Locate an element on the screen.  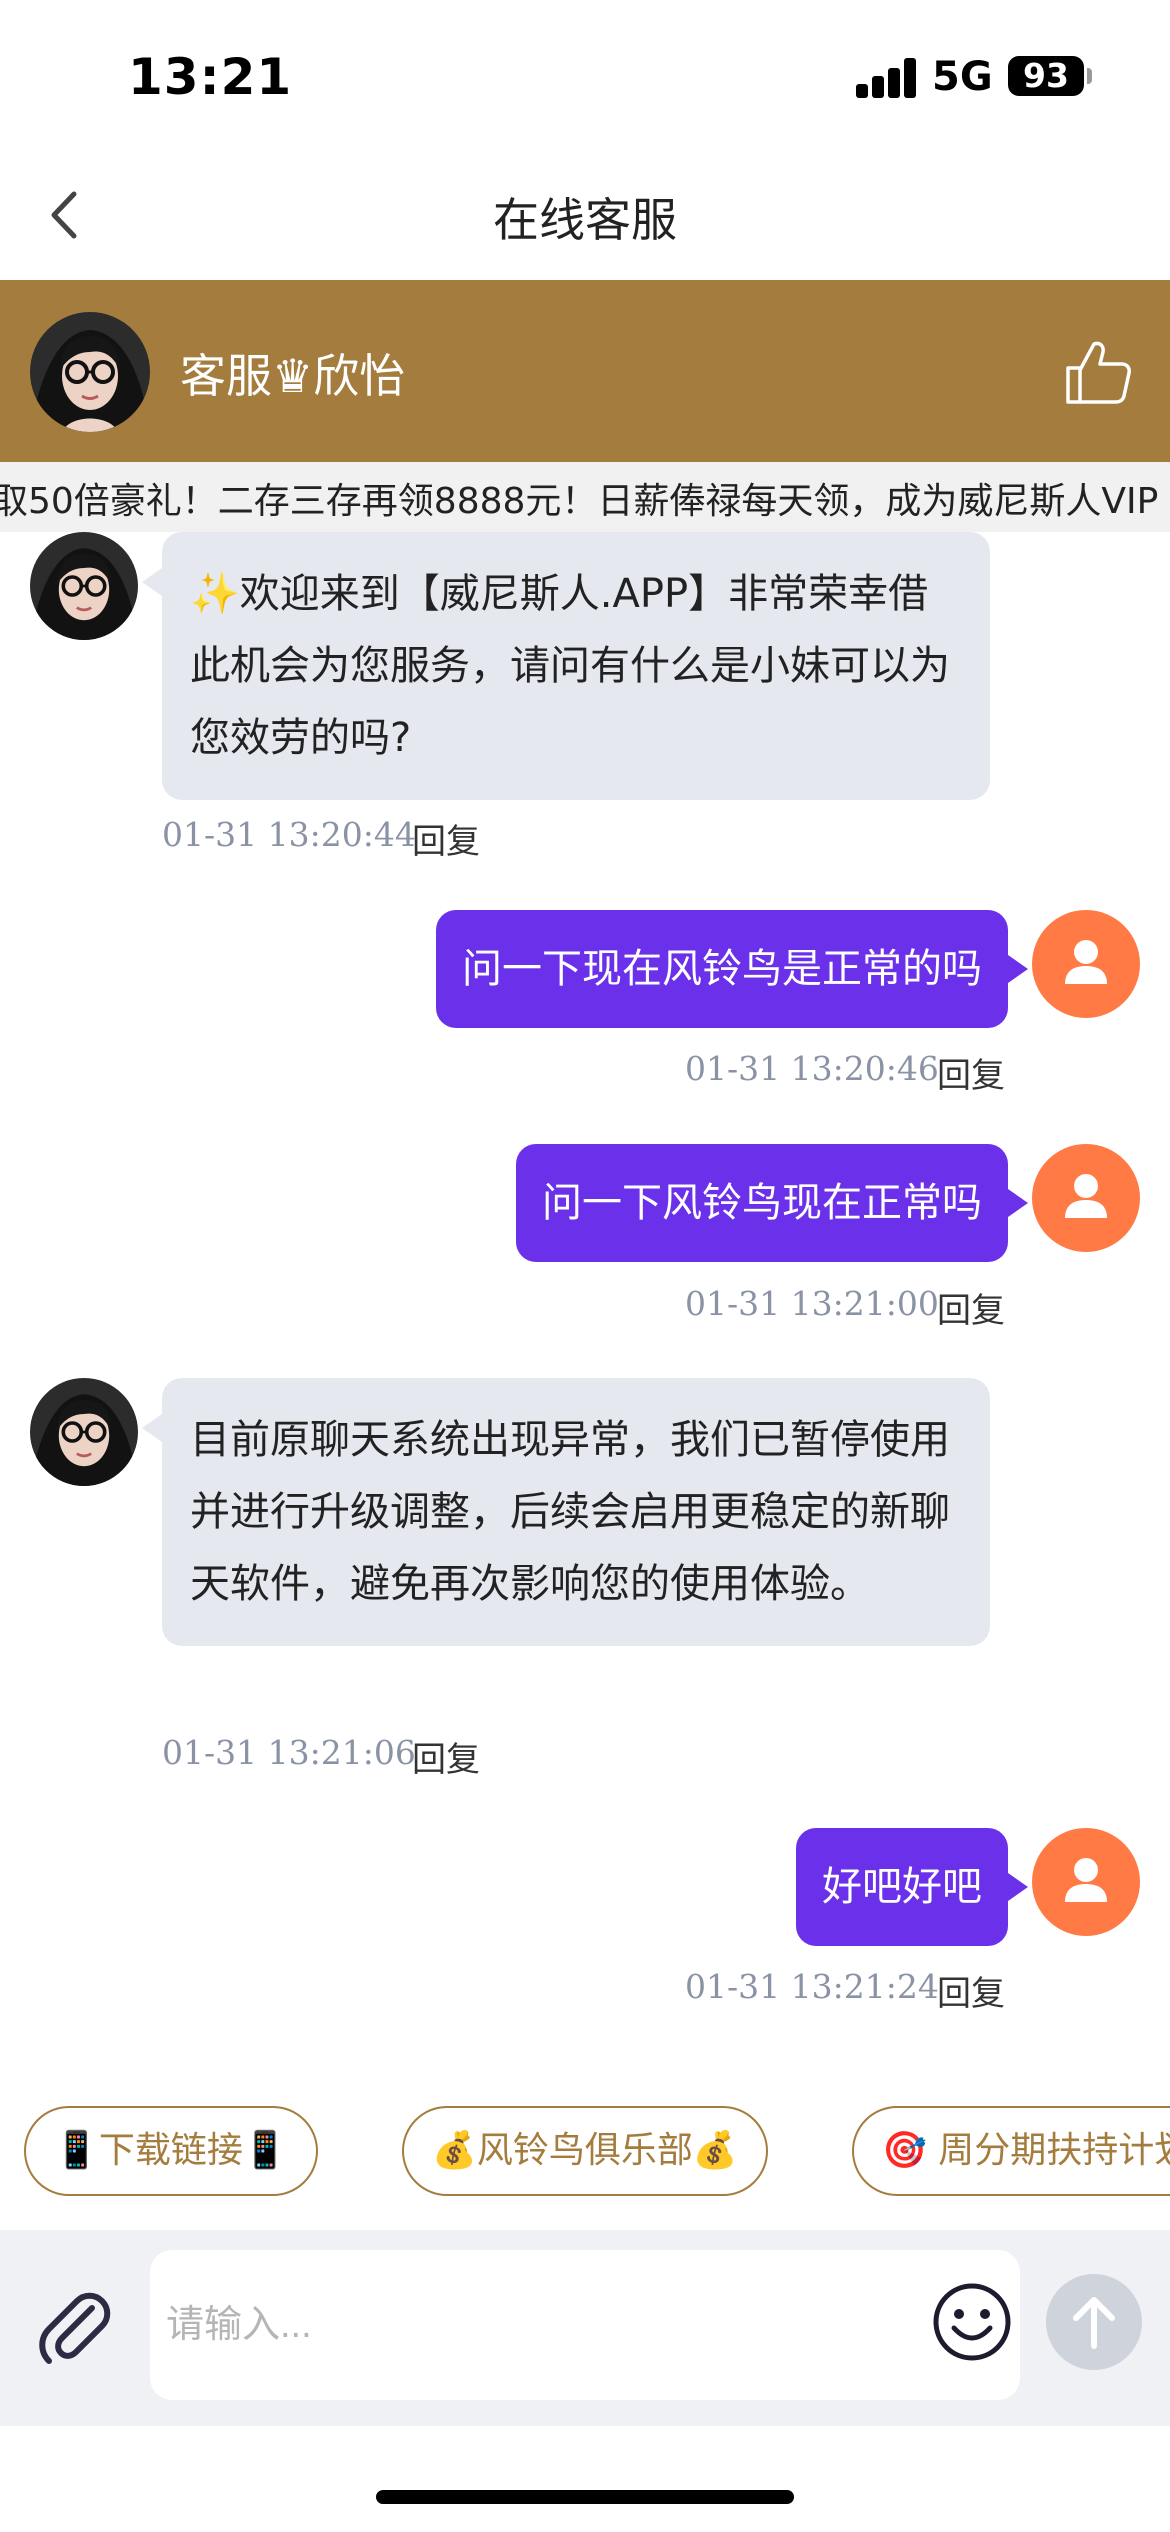
quick-actions-bar: 📱下载链接📱 💰风铃鸟俱乐部💰 🎯 周分期扶持计划 is located at coordinates (585, 2155).